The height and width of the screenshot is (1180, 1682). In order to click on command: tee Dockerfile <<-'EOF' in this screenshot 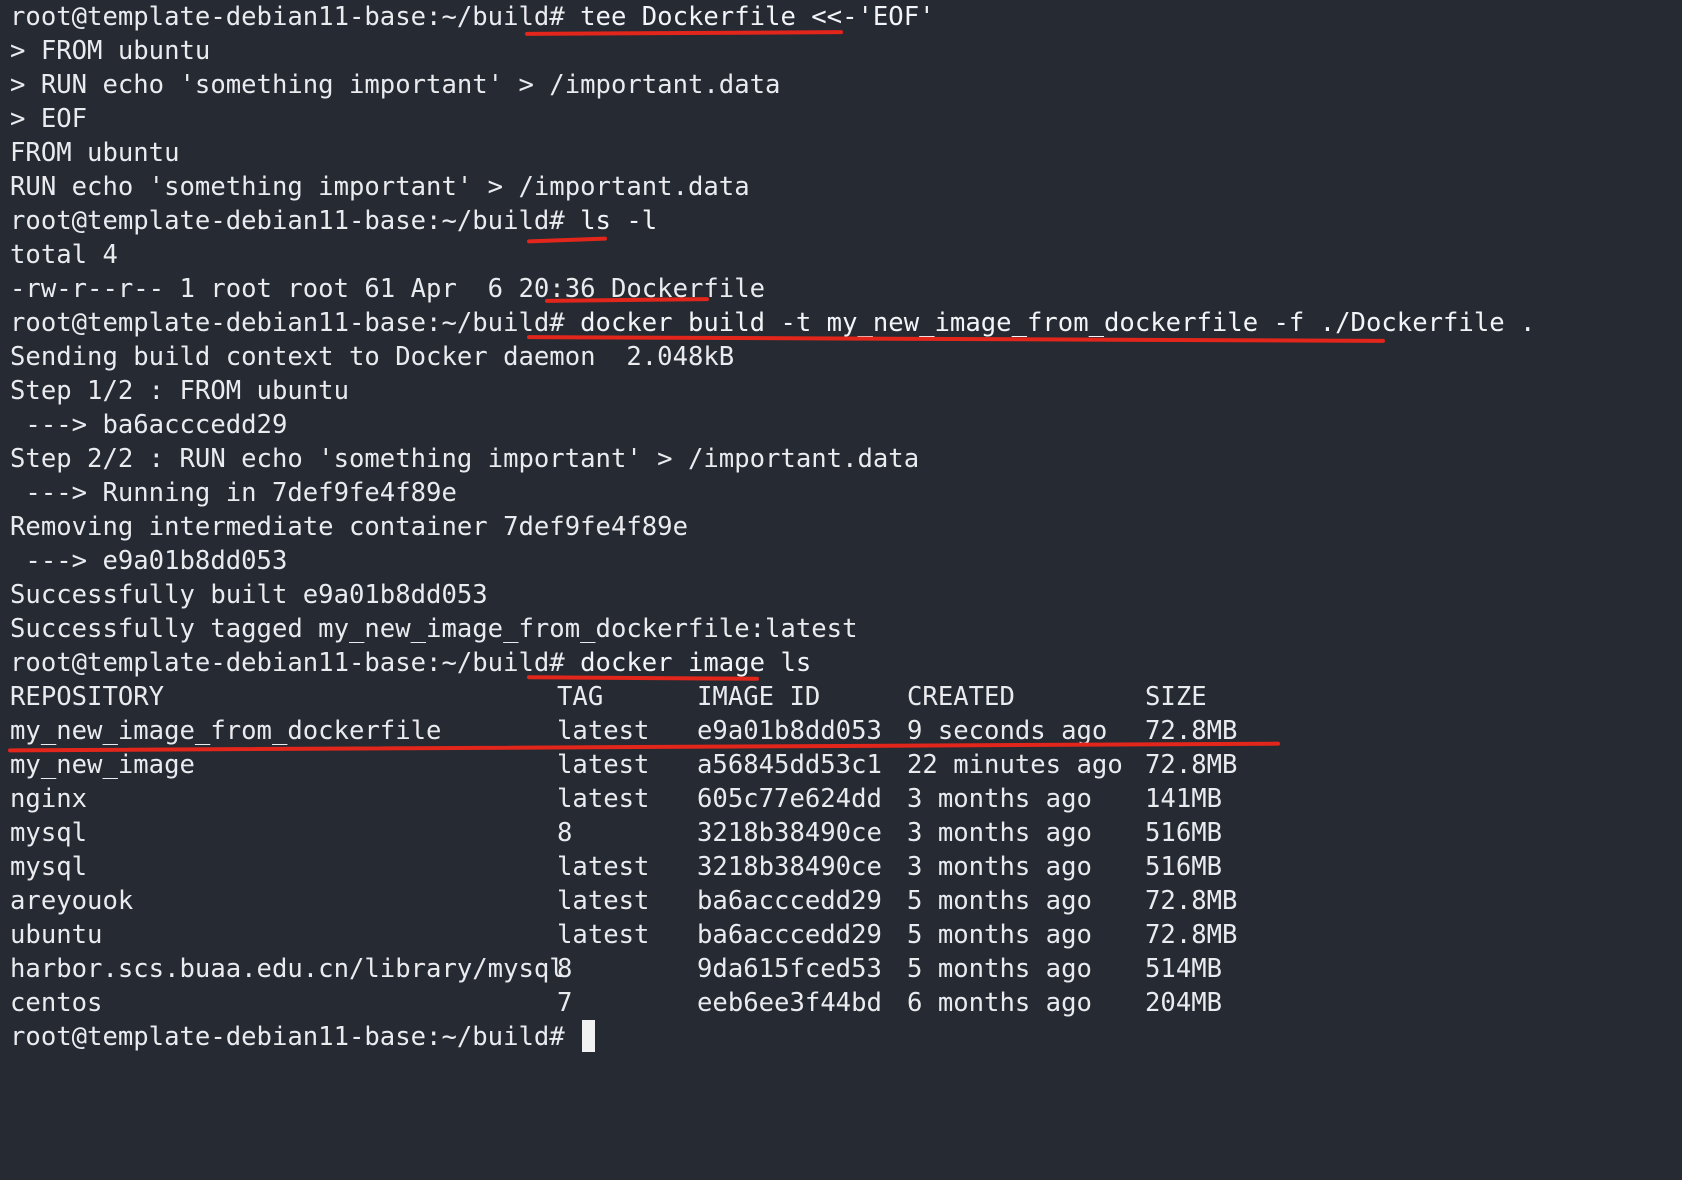, I will do `click(757, 17)`.